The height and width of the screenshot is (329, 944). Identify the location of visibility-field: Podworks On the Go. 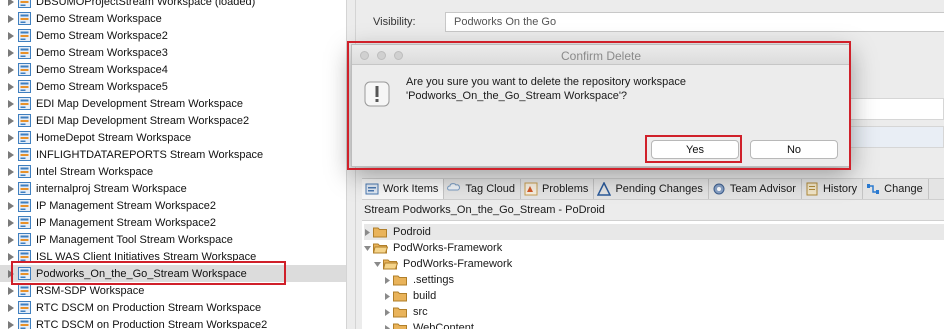
(694, 22).